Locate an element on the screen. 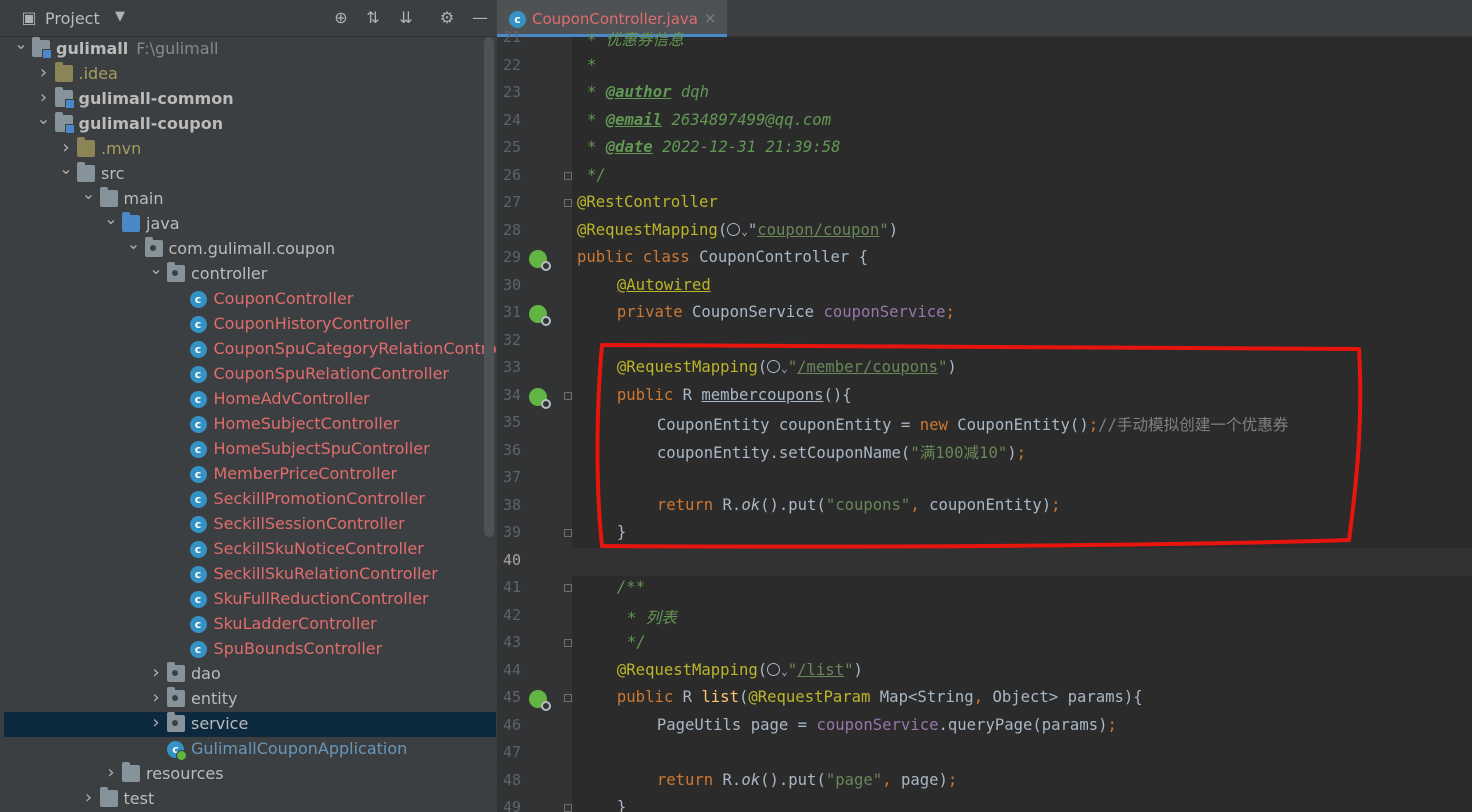 This screenshot has width=1472, height=812. tree-item: c CouponSpuCategoryRelationController is located at coordinates (251, 349).